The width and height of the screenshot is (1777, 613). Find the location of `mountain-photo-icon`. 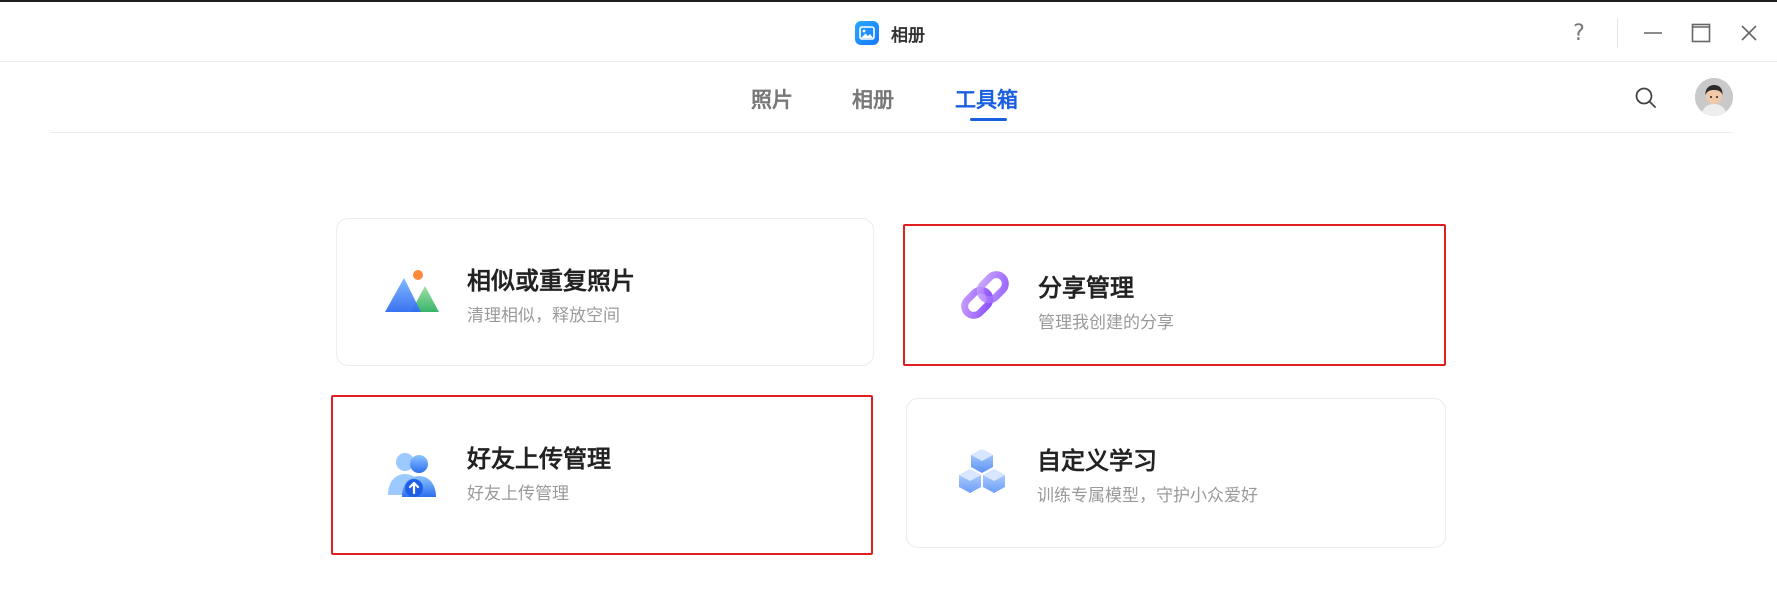

mountain-photo-icon is located at coordinates (412, 292).